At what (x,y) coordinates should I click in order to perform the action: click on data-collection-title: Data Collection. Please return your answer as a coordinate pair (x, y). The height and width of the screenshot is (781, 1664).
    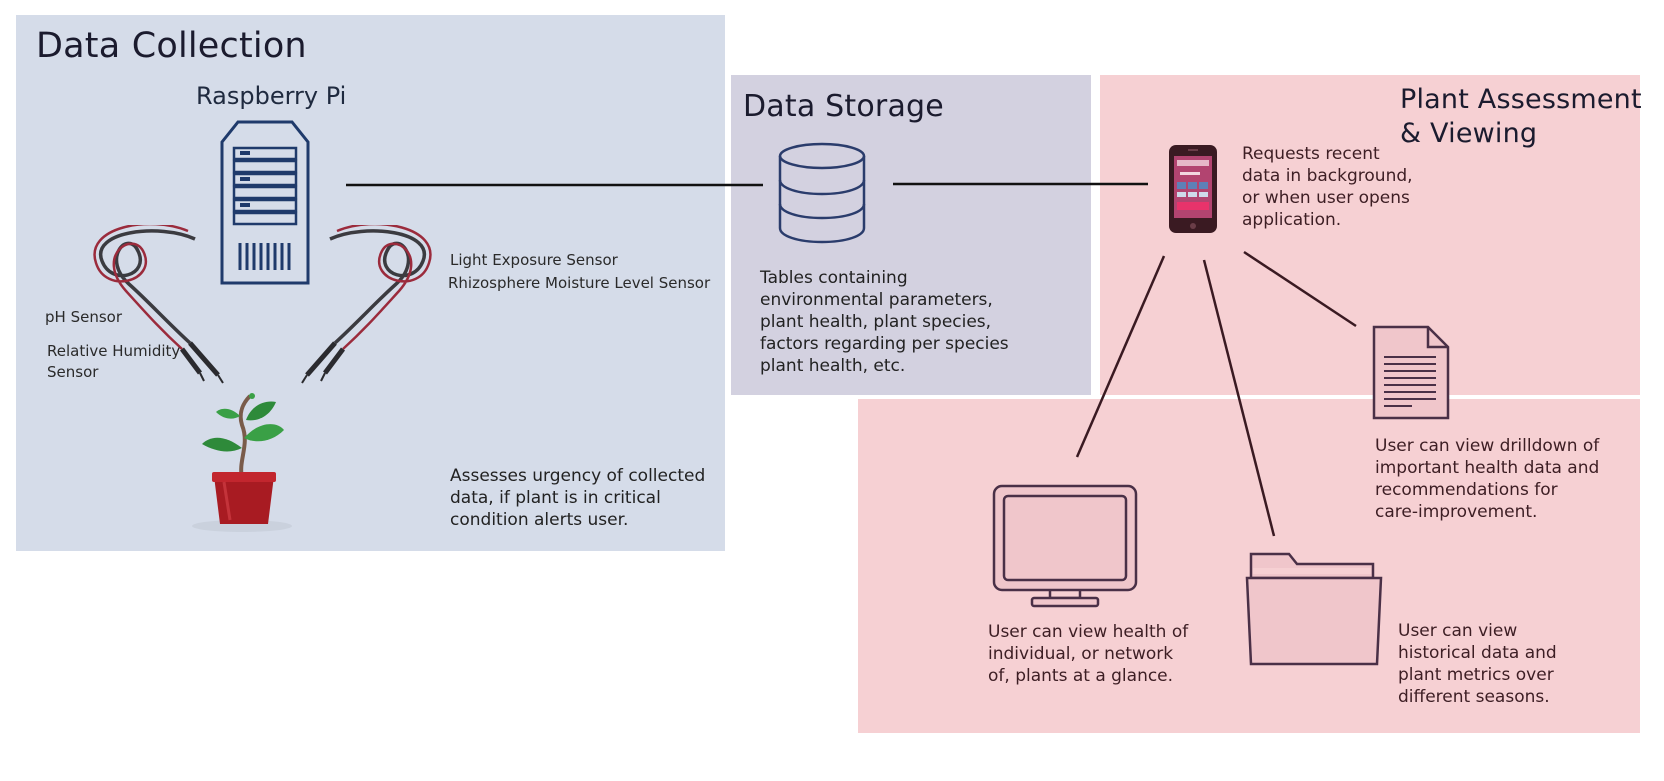
    Looking at the image, I should click on (171, 46).